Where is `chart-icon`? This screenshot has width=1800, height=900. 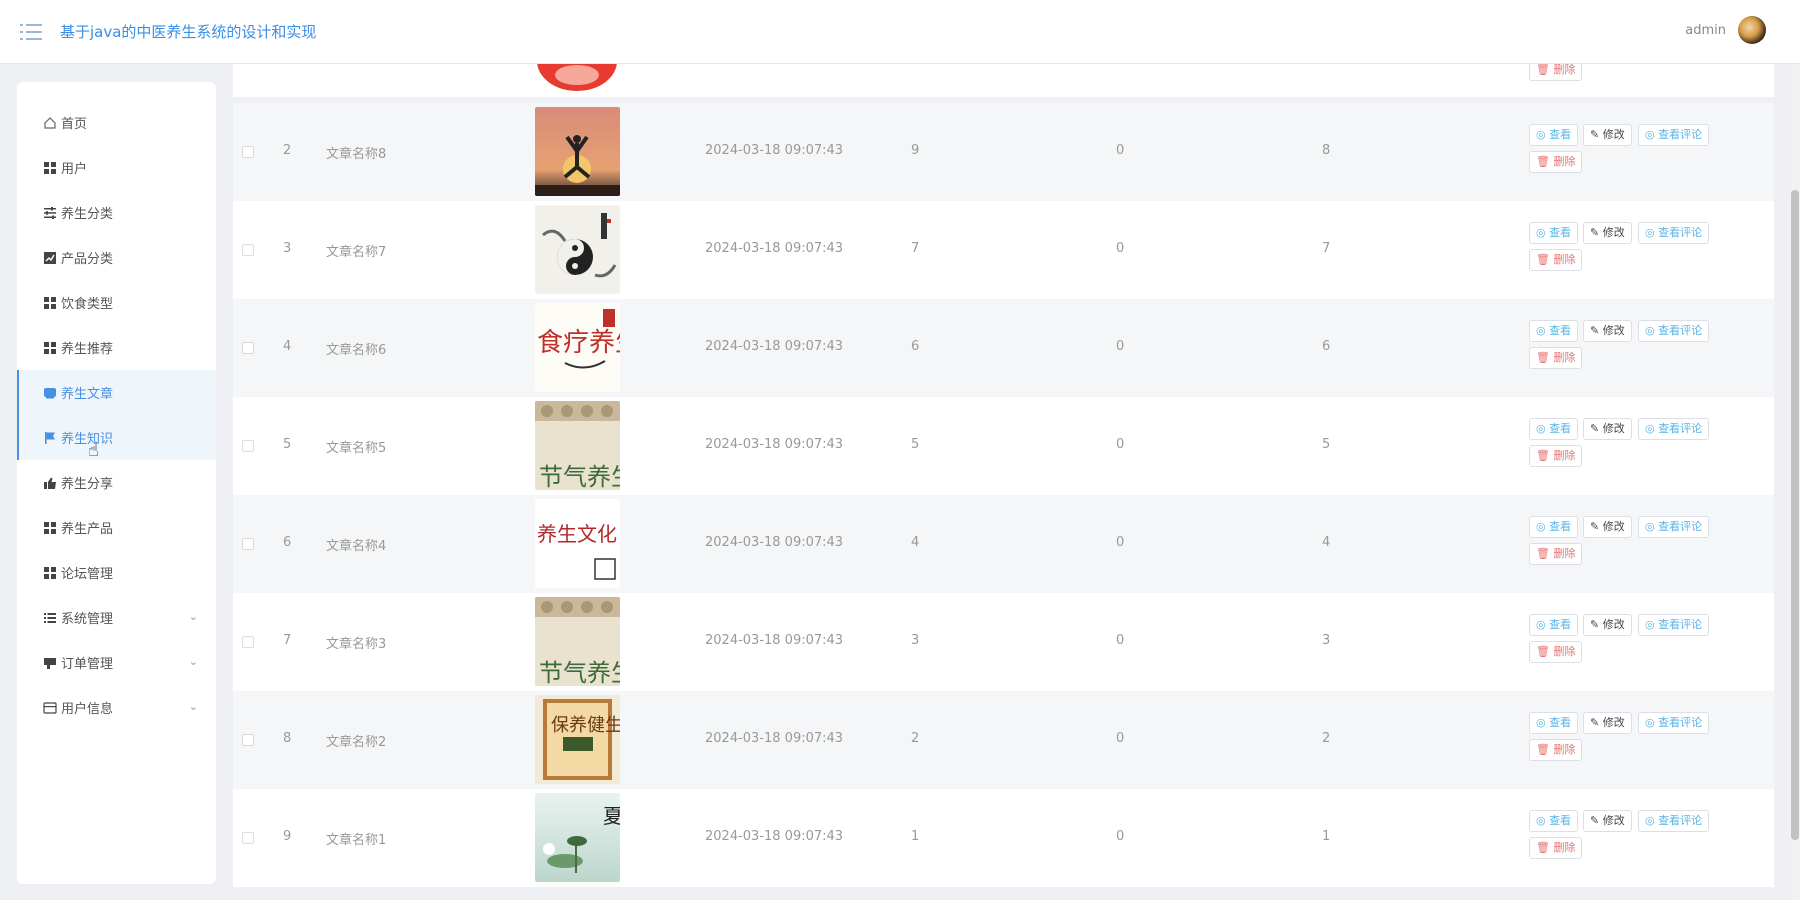 chart-icon is located at coordinates (50, 258).